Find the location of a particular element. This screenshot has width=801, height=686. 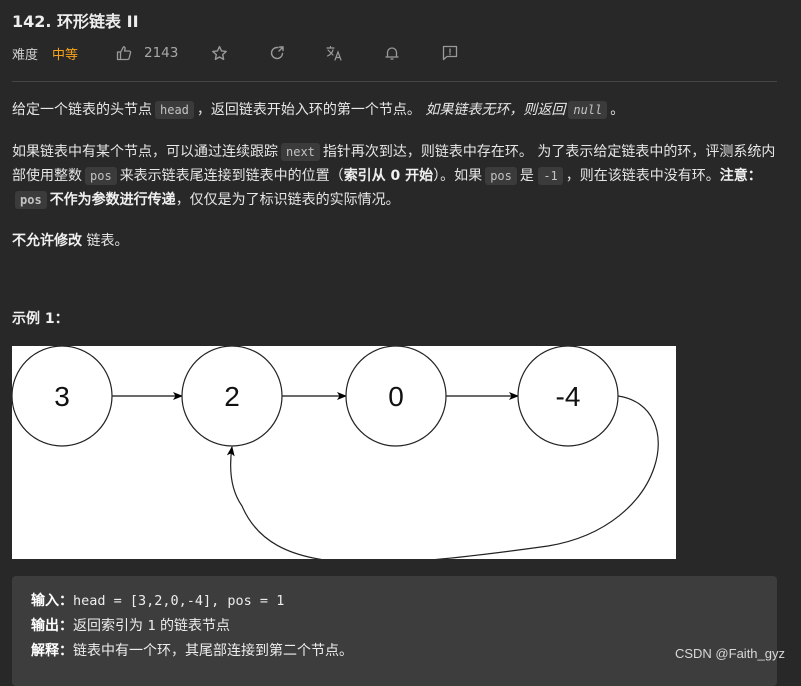

watermark: CSDN @Faith_gyz is located at coordinates (729, 653).